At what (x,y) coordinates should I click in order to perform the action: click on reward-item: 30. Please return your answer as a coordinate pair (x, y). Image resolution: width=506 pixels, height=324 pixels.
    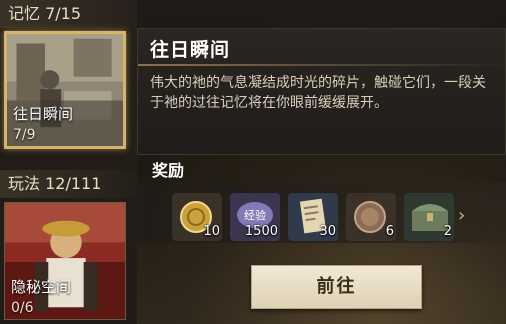
    Looking at the image, I should click on (313, 217).